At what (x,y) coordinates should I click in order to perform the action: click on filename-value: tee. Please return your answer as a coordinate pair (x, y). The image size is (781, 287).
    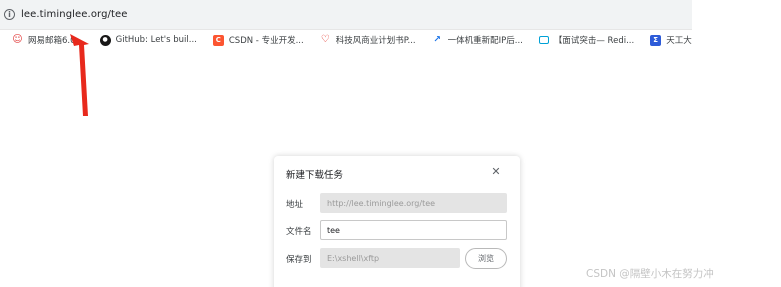
    Looking at the image, I should click on (333, 230).